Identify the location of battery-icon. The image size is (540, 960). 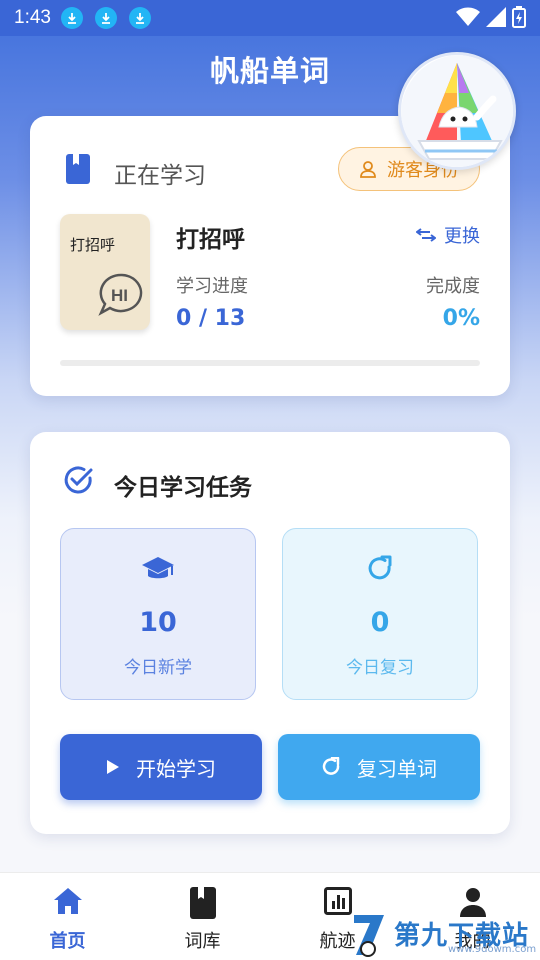
(519, 17).